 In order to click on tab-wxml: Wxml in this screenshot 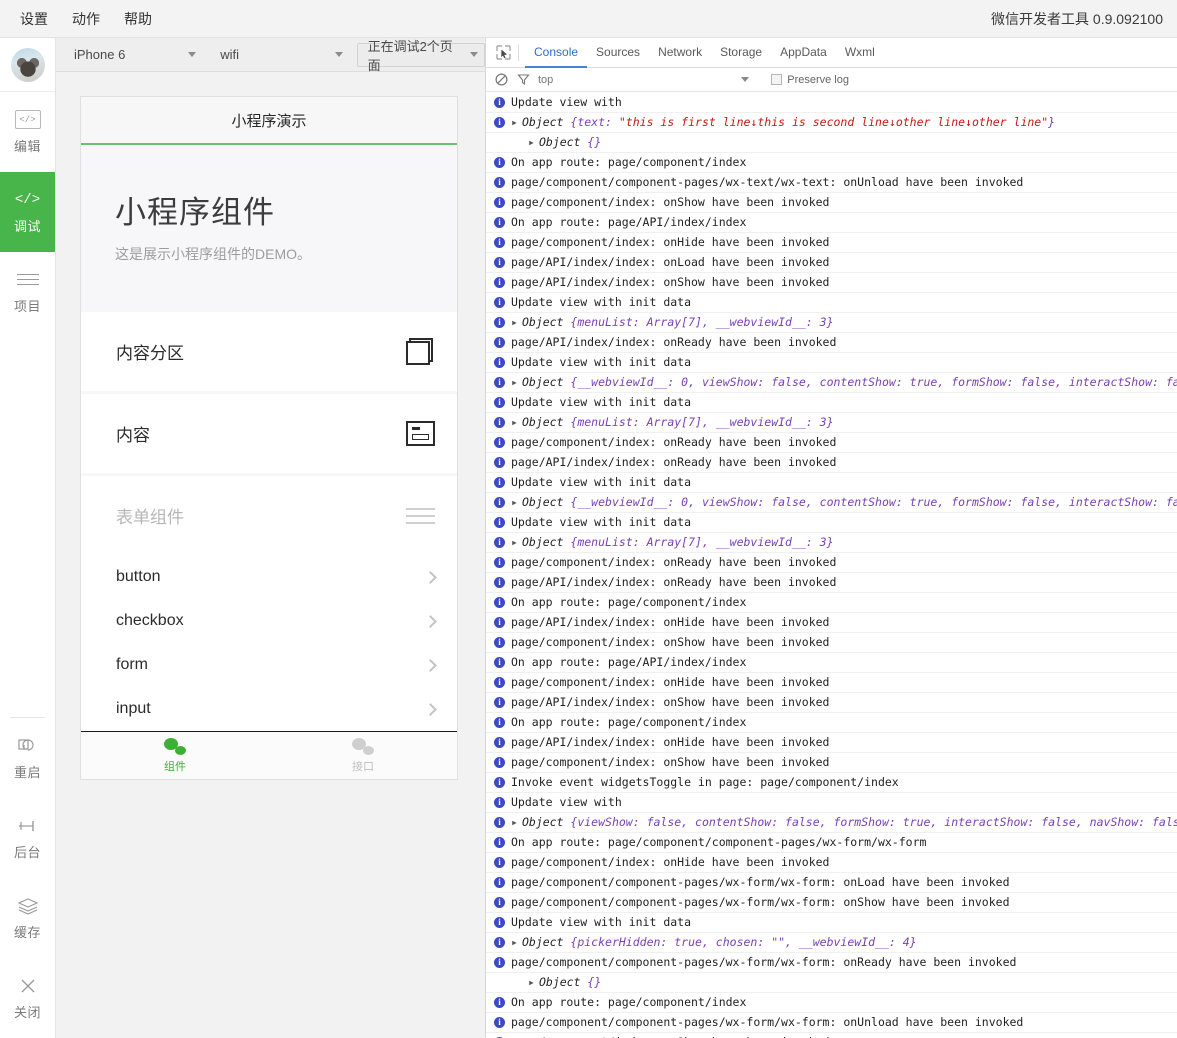, I will do `click(860, 53)`.